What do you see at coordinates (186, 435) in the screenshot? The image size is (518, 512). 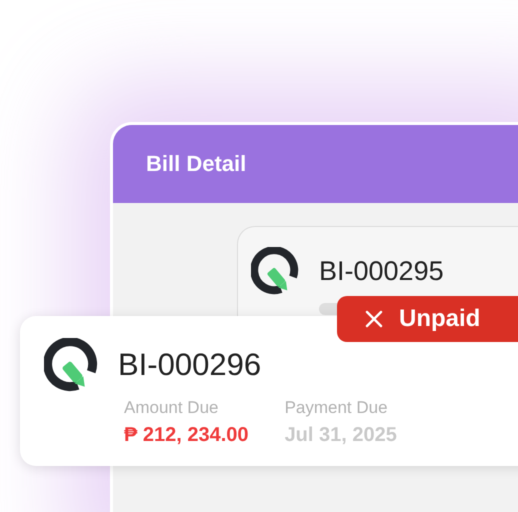 I see `amount-value: ₱ 212, 234.00` at bounding box center [186, 435].